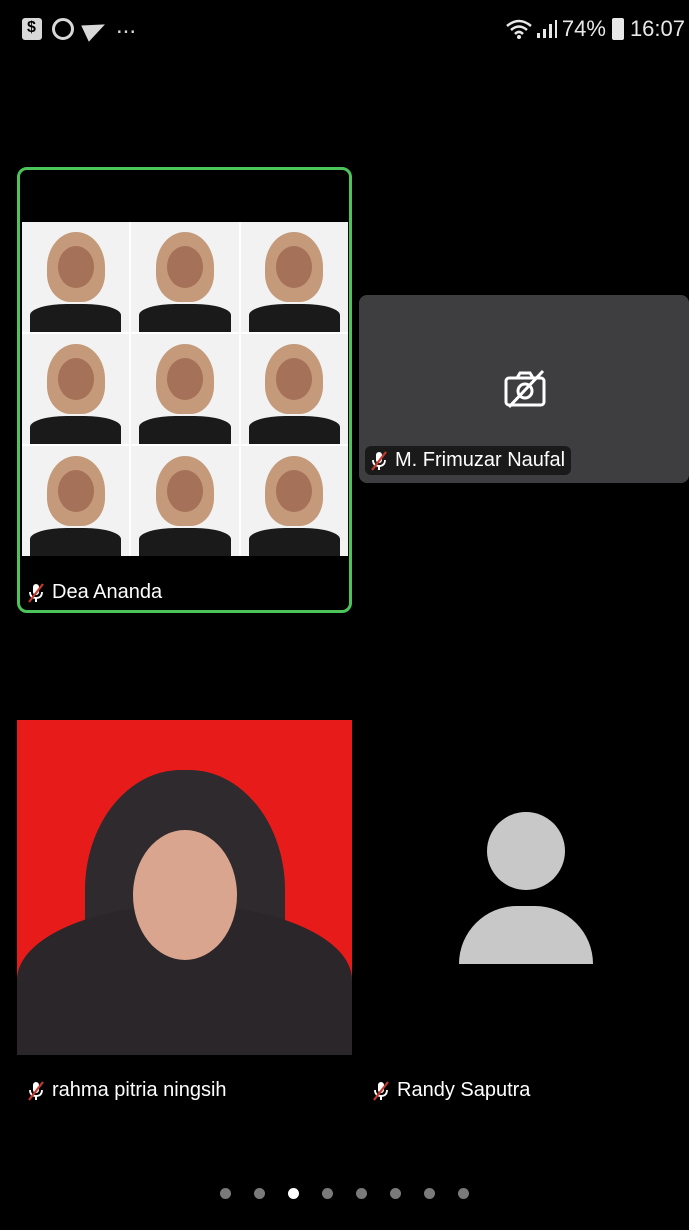  What do you see at coordinates (32, 29) in the screenshot?
I see `shop-icon` at bounding box center [32, 29].